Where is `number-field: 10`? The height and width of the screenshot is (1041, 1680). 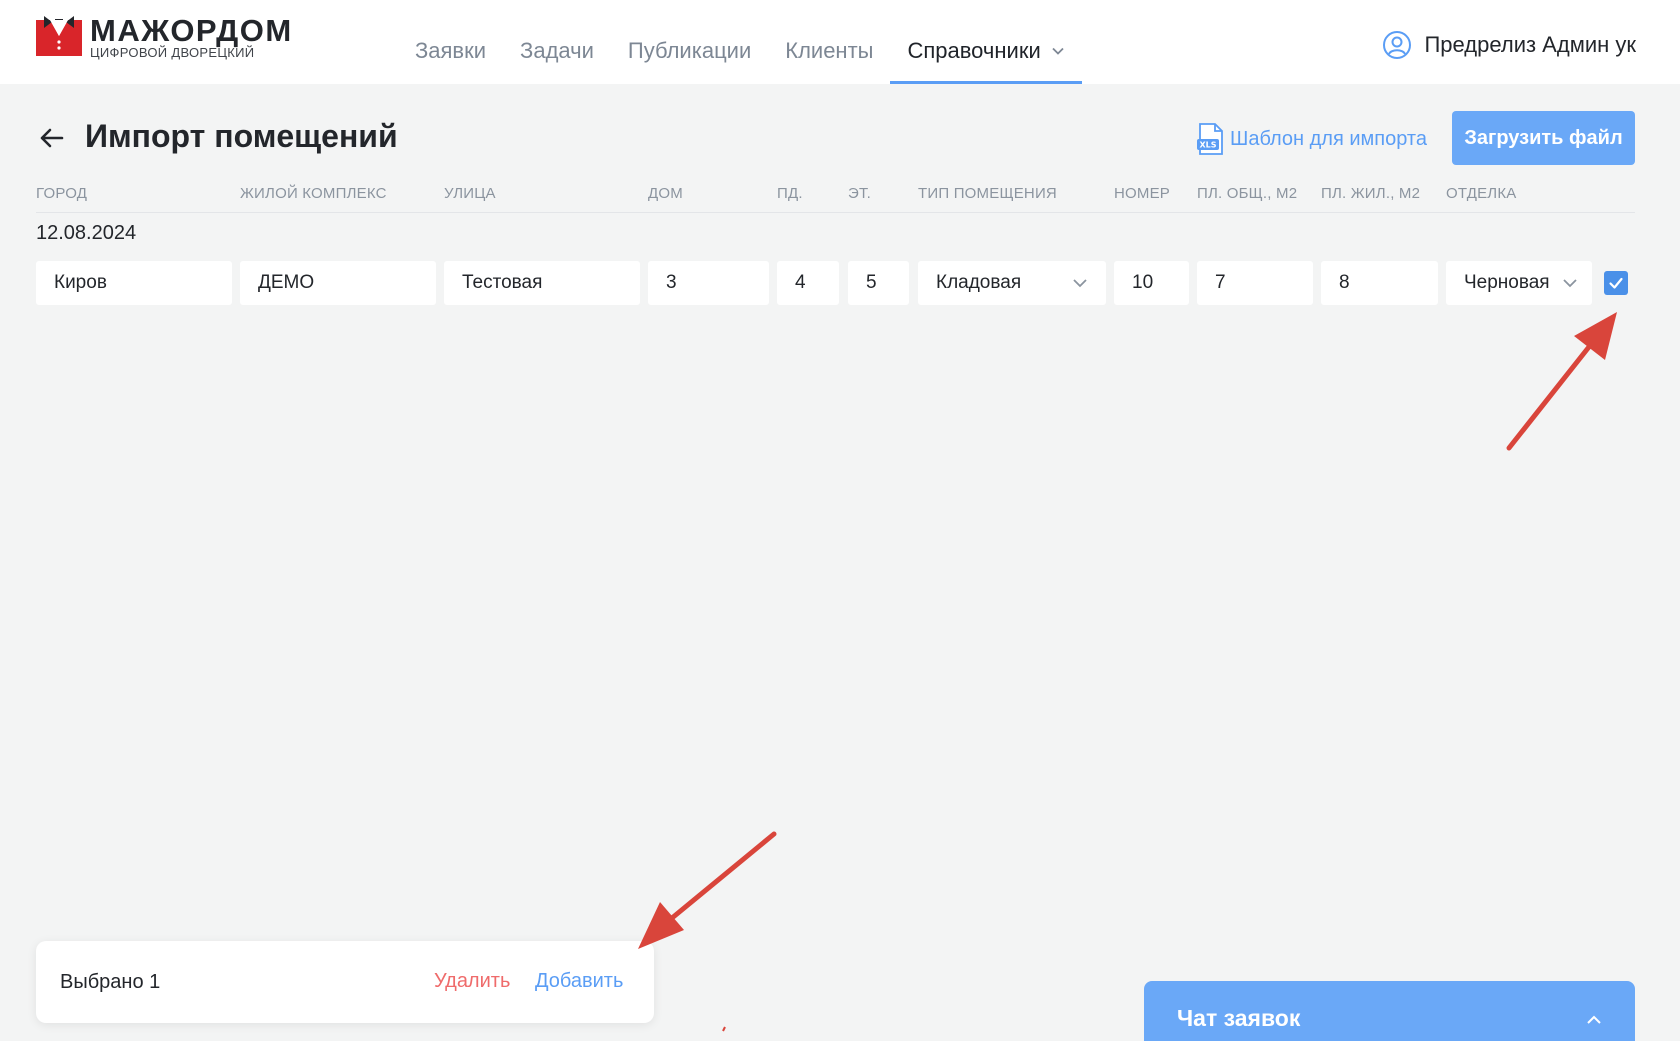
number-field: 10 is located at coordinates (1151, 283).